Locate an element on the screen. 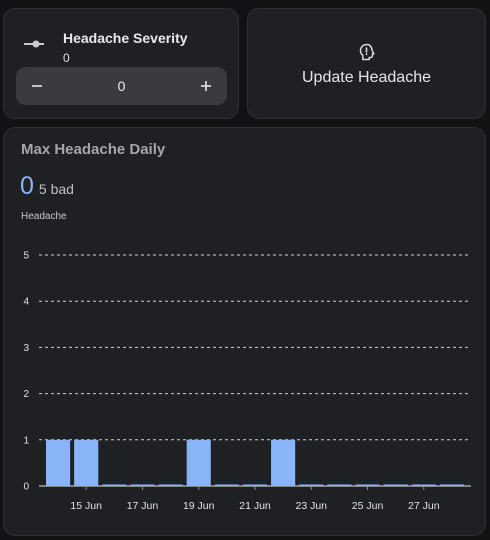 The image size is (490, 540). y-tick-label: 1 is located at coordinates (26, 440).